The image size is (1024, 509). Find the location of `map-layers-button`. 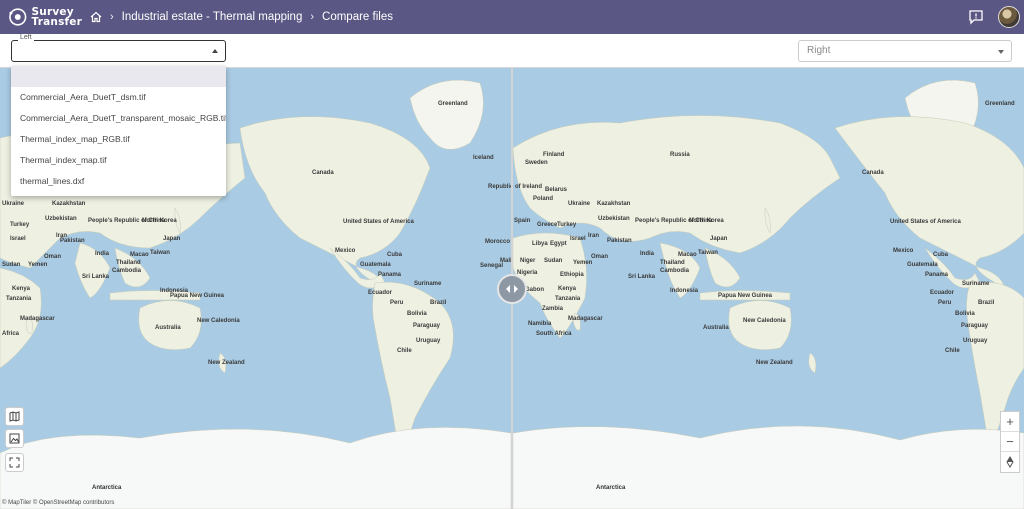

map-layers-button is located at coordinates (14, 416).